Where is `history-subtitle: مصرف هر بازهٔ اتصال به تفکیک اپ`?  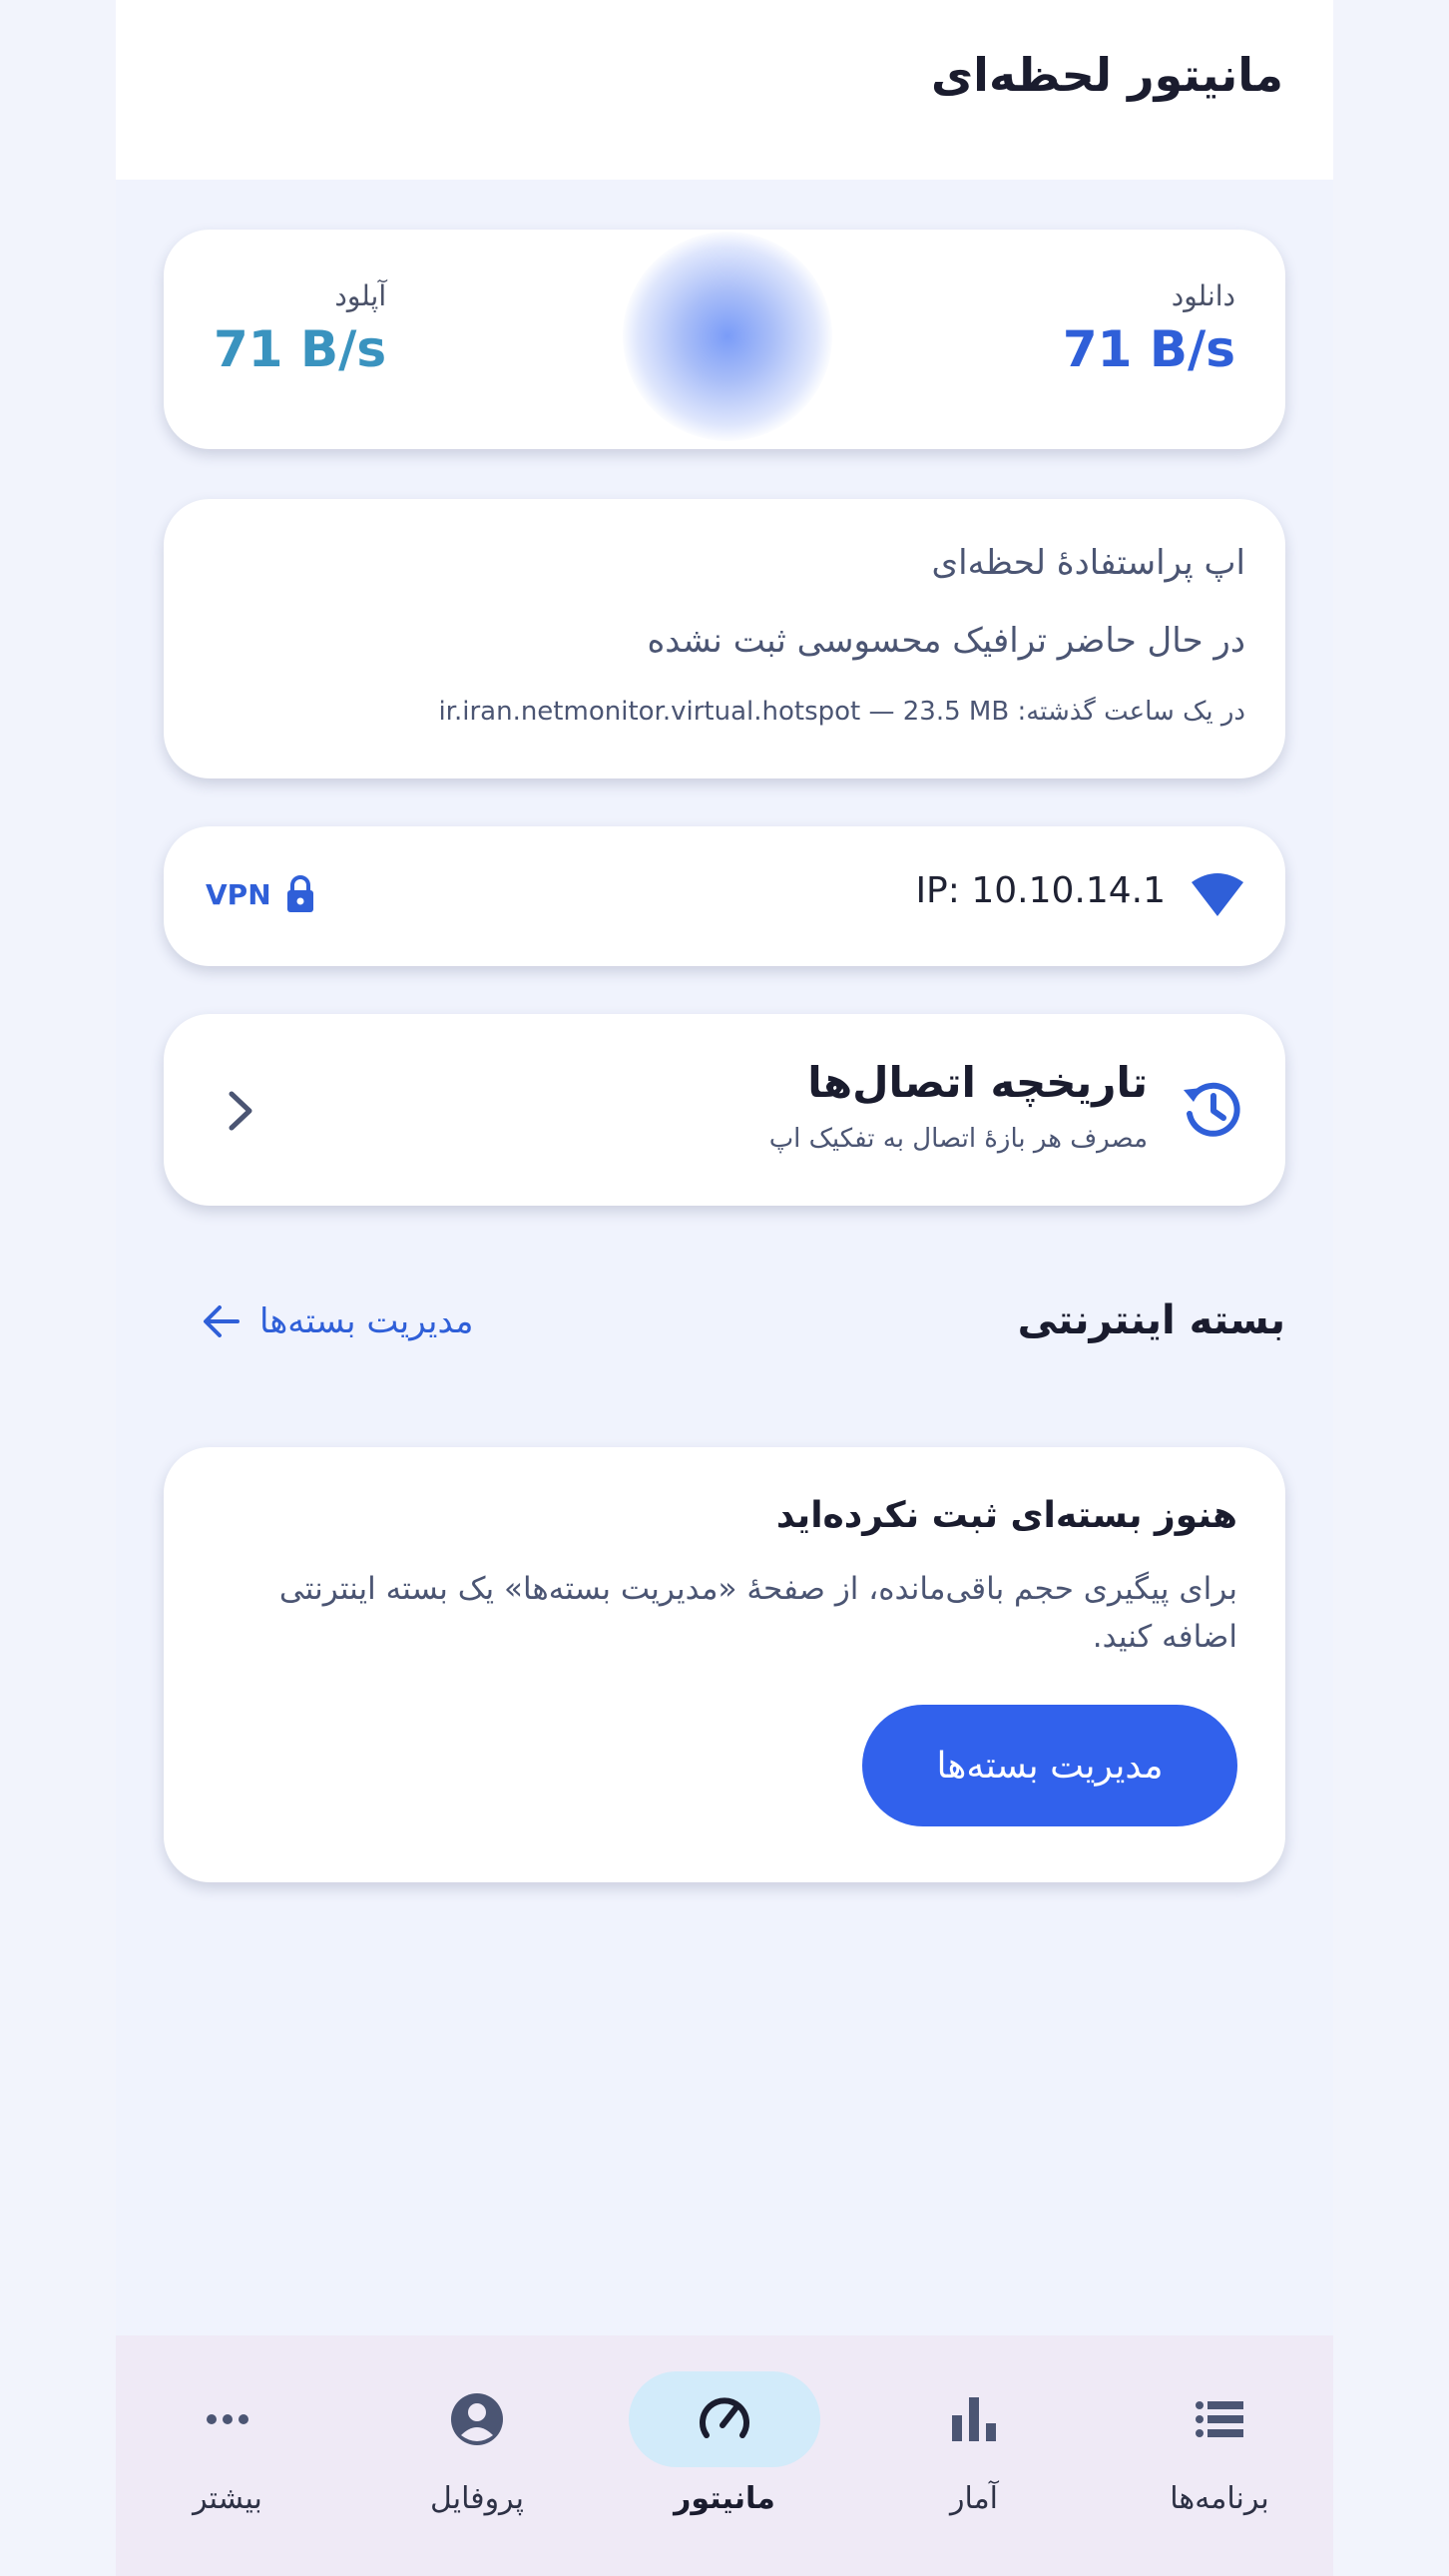
history-subtitle: مصرف هر بازهٔ اتصال به تفکیک اپ is located at coordinates (958, 1139).